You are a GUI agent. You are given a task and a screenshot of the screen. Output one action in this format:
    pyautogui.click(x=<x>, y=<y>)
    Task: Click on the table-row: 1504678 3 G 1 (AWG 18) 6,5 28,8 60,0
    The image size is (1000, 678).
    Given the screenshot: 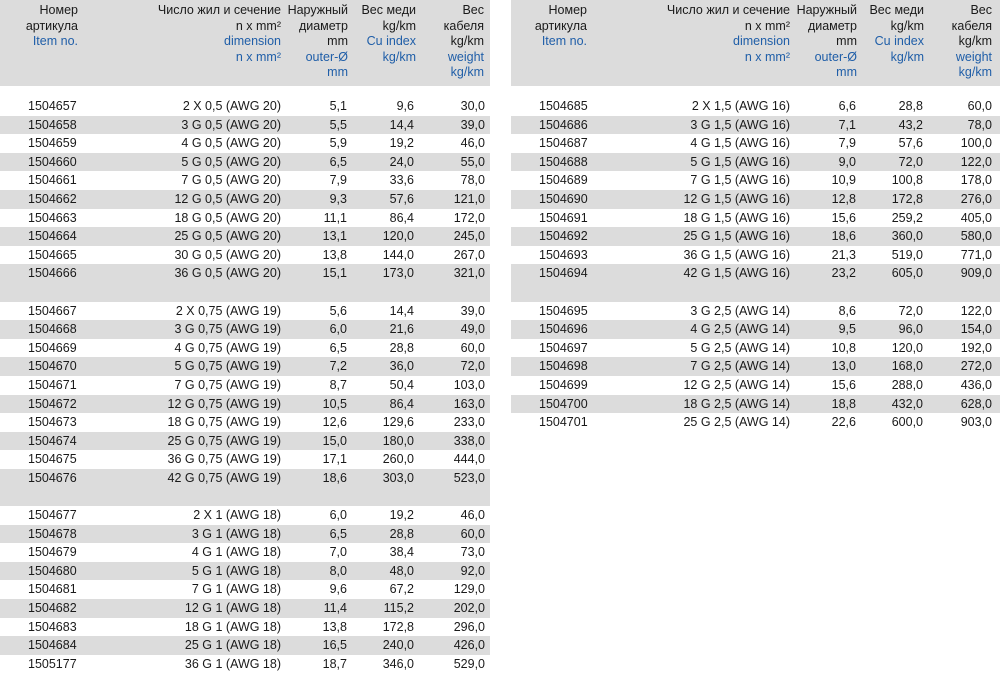 What is the action you would take?
    pyautogui.click(x=245, y=534)
    